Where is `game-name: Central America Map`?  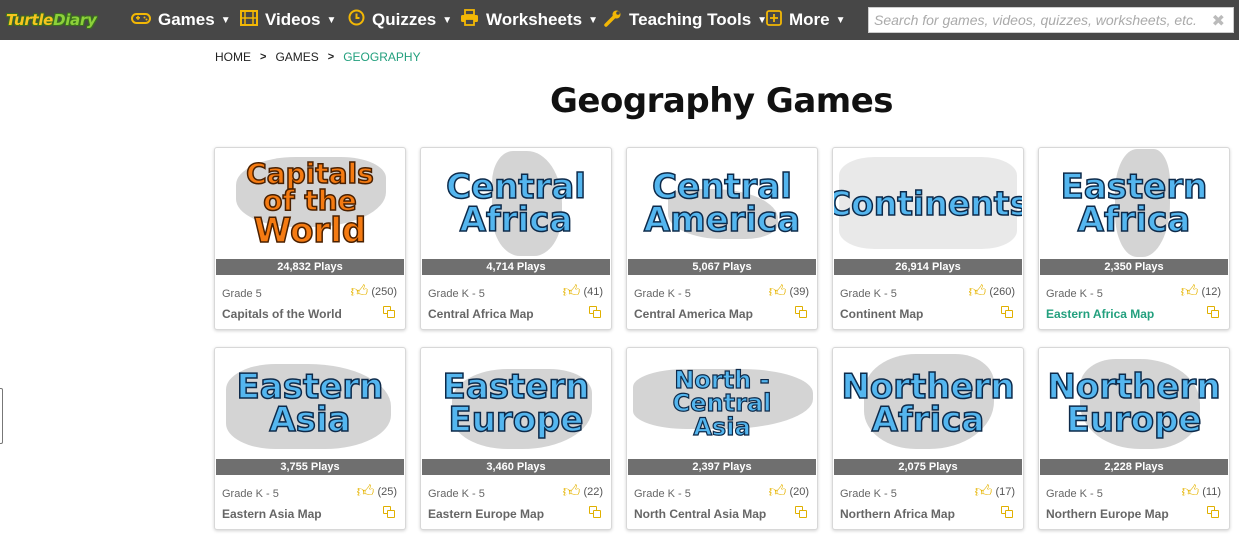 game-name: Central America Map is located at coordinates (693, 314).